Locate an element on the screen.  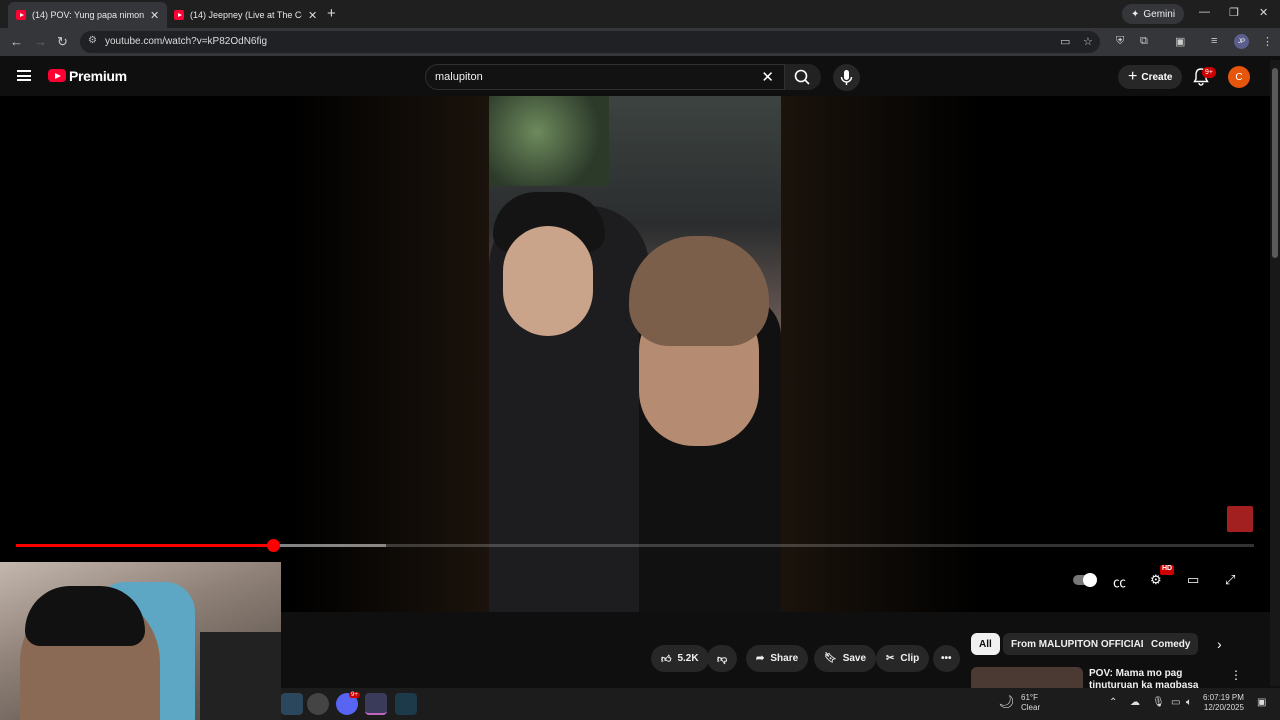
progress-played is located at coordinates (145, 545).